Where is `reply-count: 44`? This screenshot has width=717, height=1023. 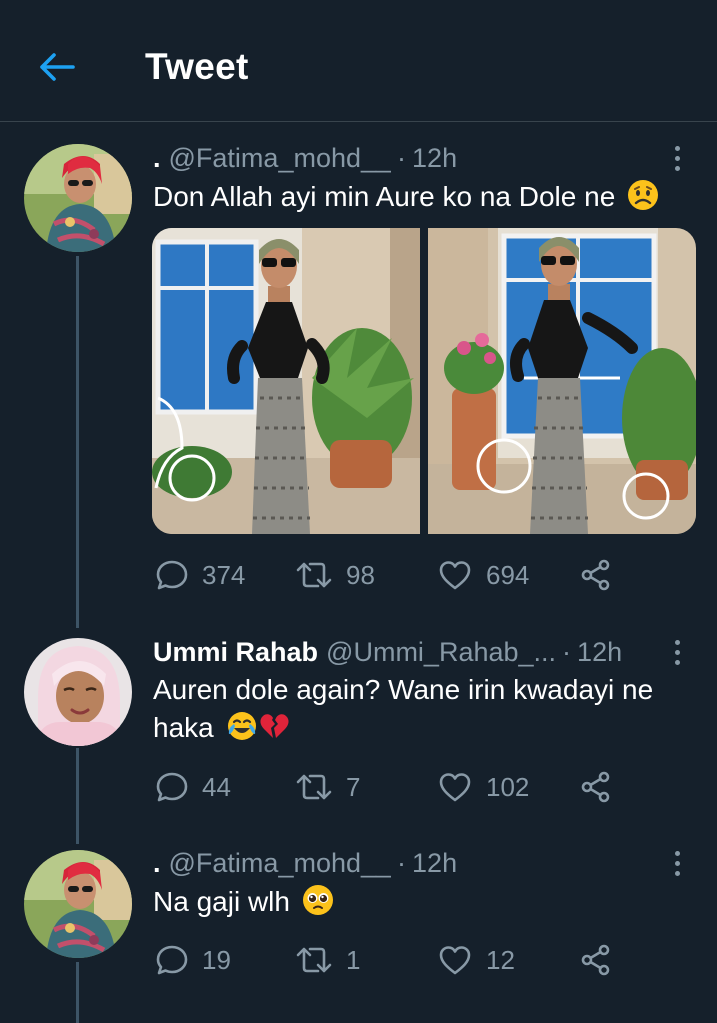 reply-count: 44 is located at coordinates (216, 786).